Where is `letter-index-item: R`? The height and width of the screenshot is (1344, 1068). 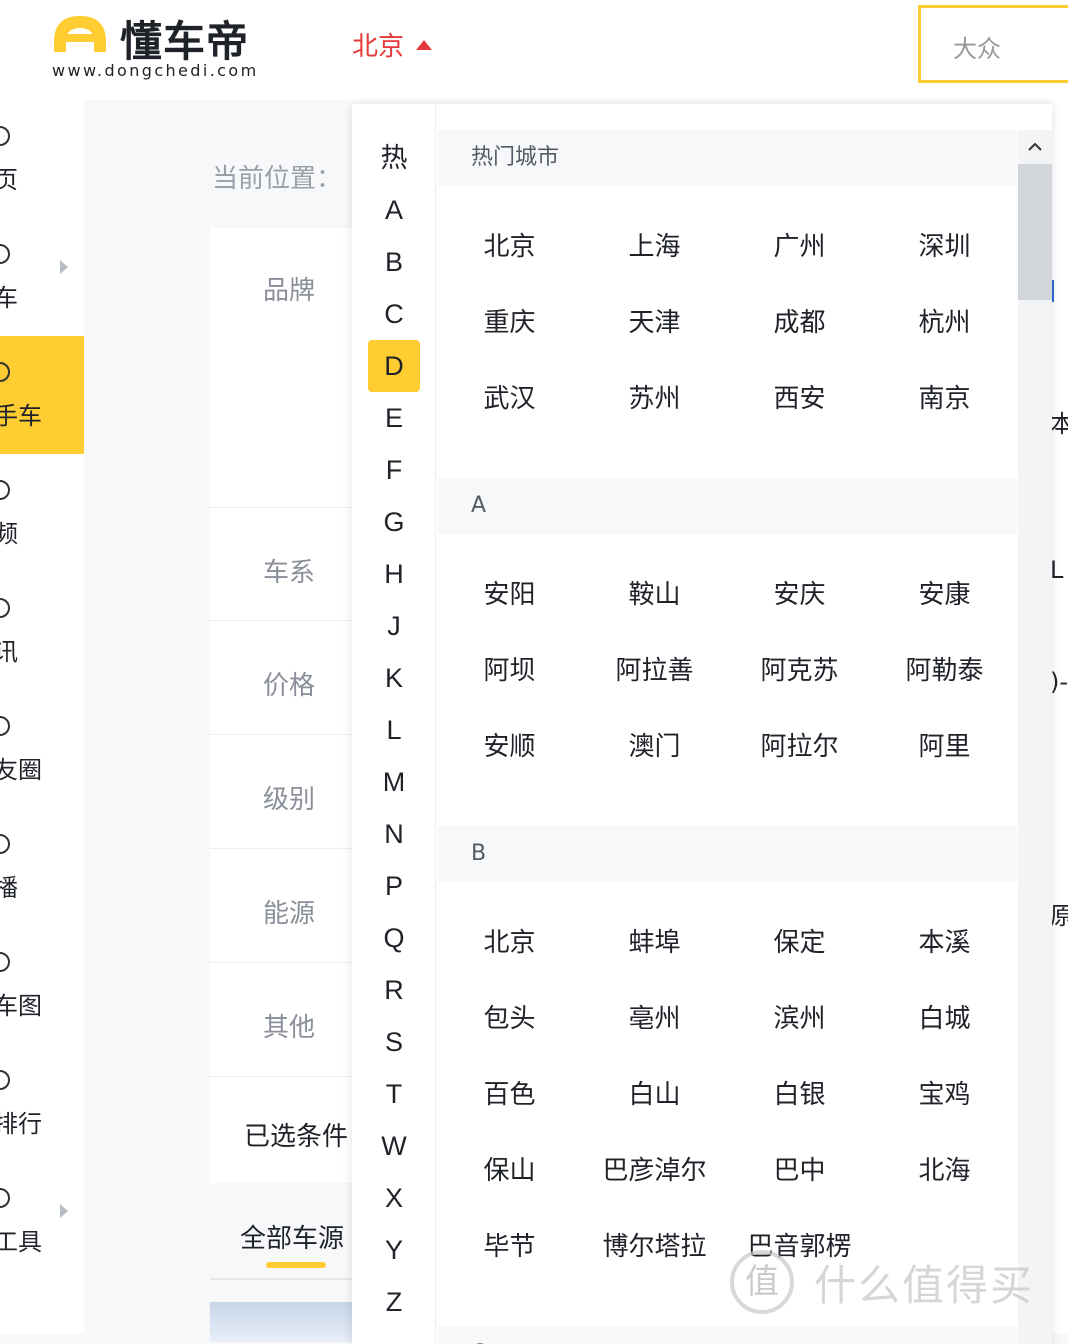
letter-index-item: R is located at coordinates (394, 990).